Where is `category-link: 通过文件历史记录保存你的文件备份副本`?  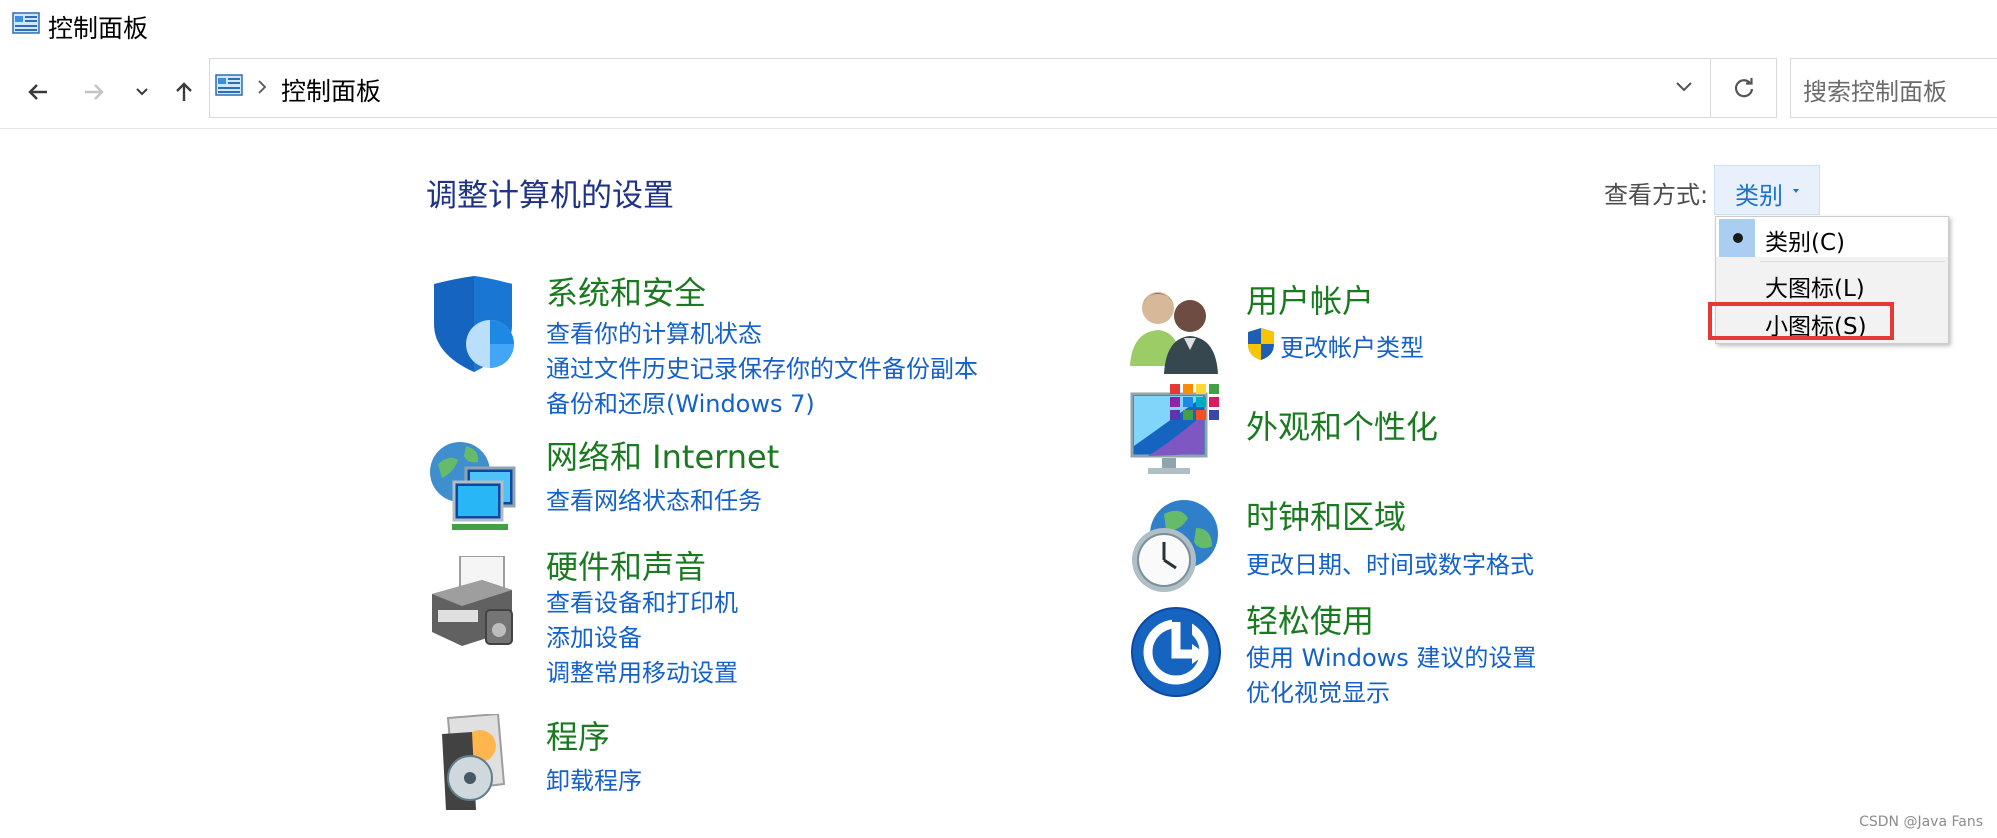
category-link: 通过文件历史记录保存你的文件备份副本 is located at coordinates (762, 366).